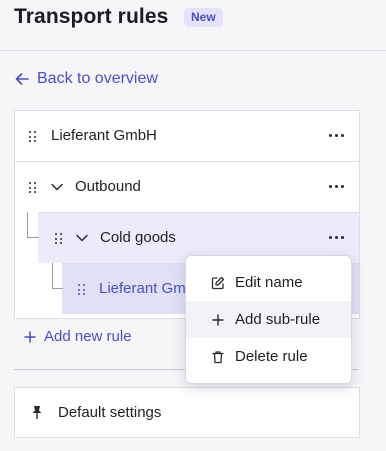 This screenshot has width=386, height=451. I want to click on edit-icon, so click(218, 282).